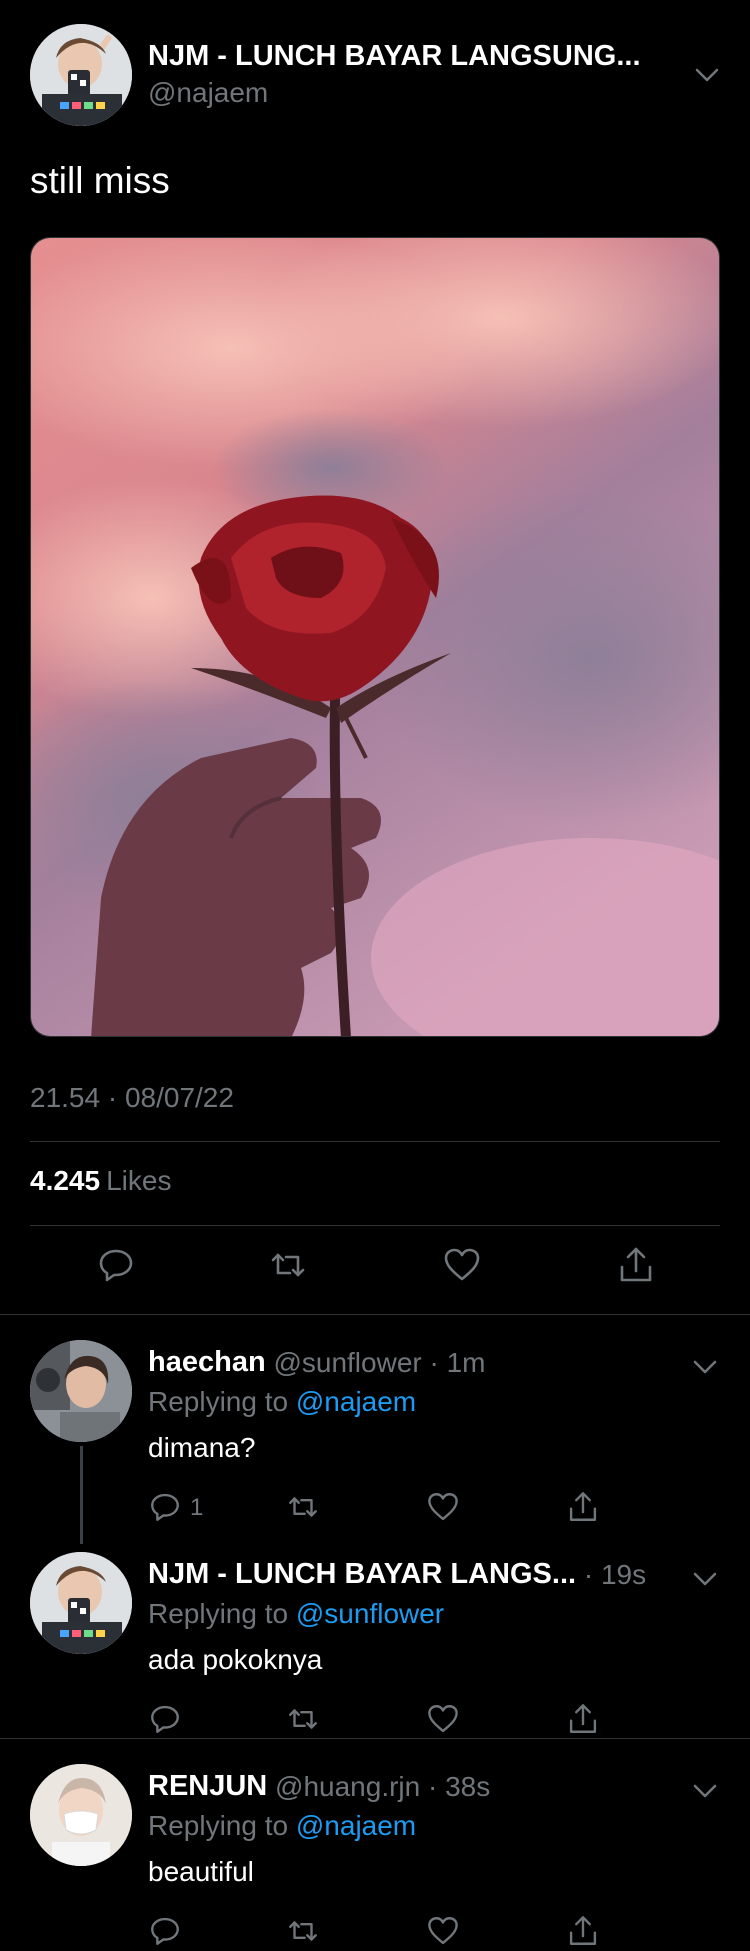  I want to click on reply-time: · 1m, so click(453, 1362).